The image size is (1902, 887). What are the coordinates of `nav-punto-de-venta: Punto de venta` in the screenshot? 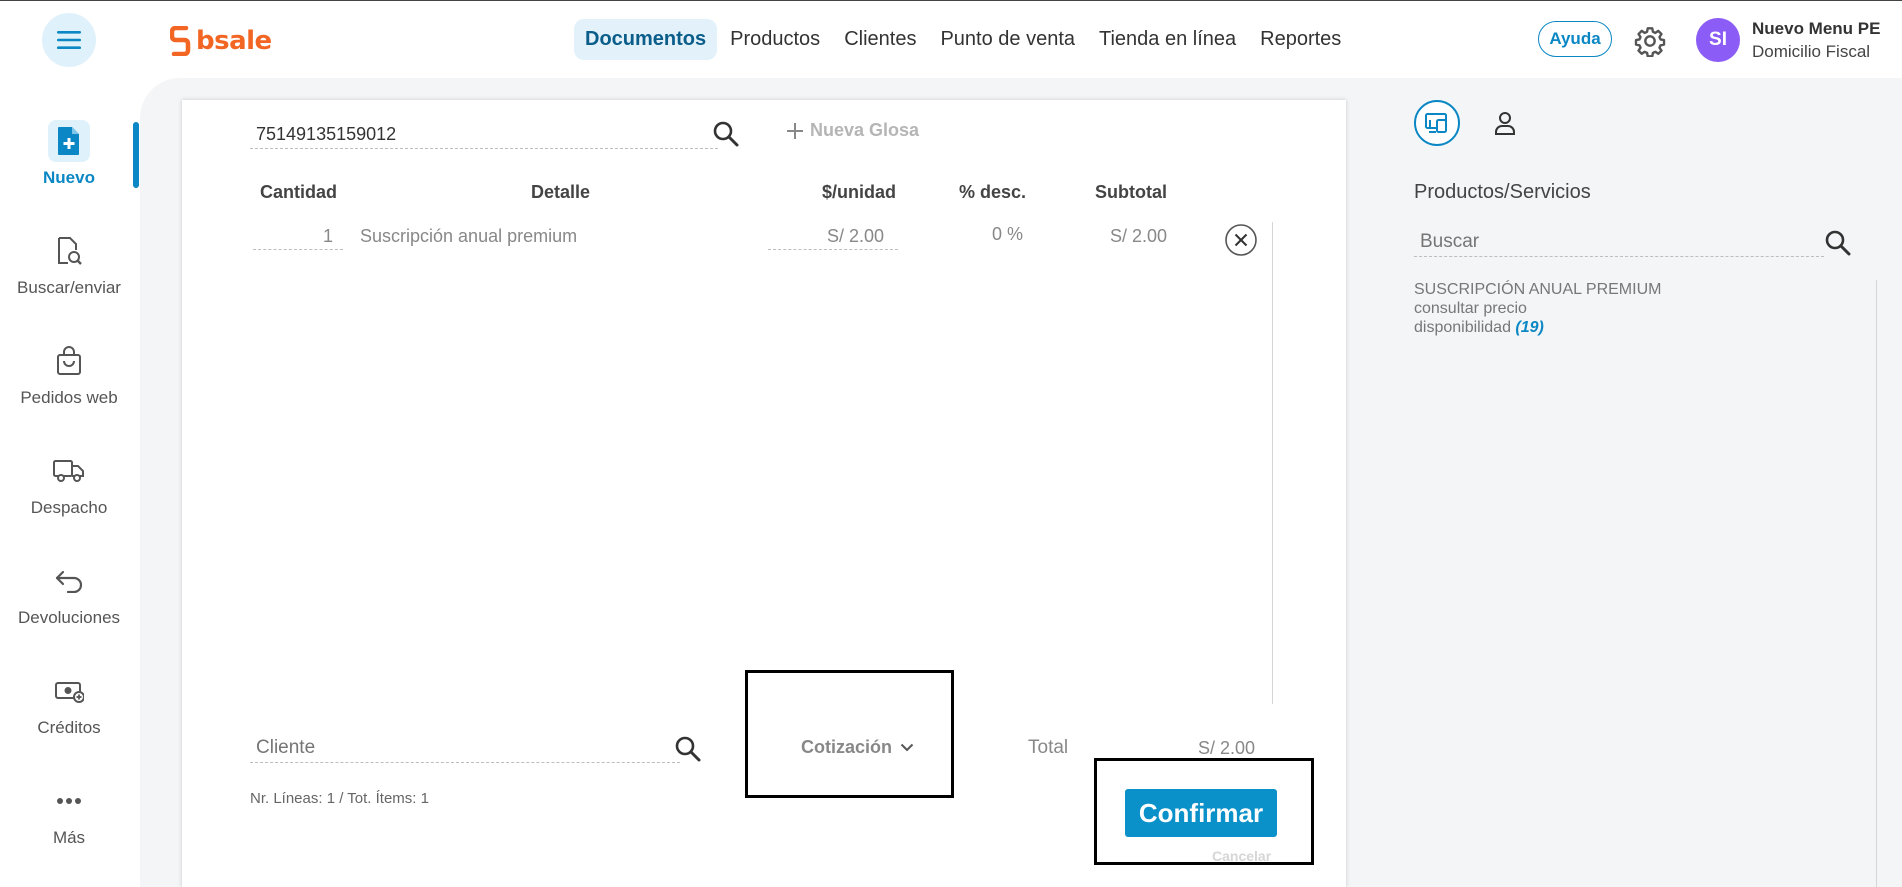 It's located at (1007, 39).